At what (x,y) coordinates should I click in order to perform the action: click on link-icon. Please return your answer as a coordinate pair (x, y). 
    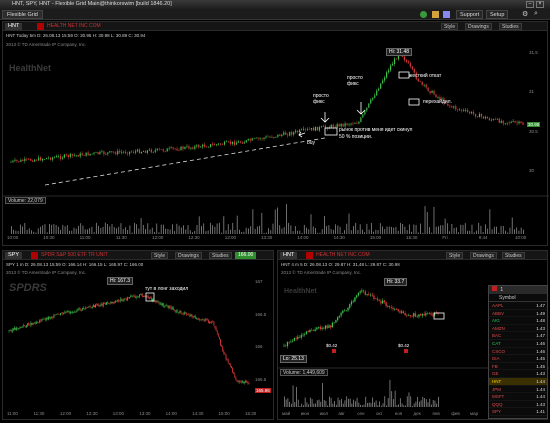
    Looking at the image, I should click on (446, 14).